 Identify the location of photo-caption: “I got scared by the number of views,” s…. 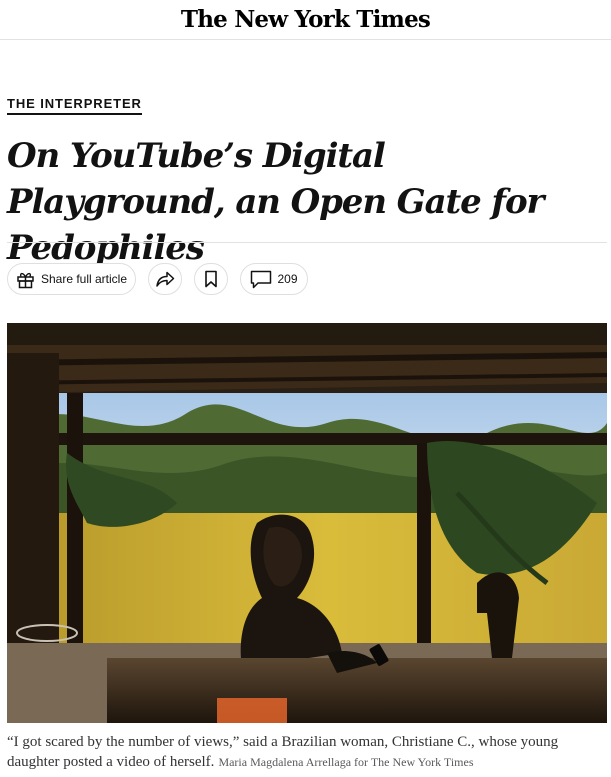
(307, 754).